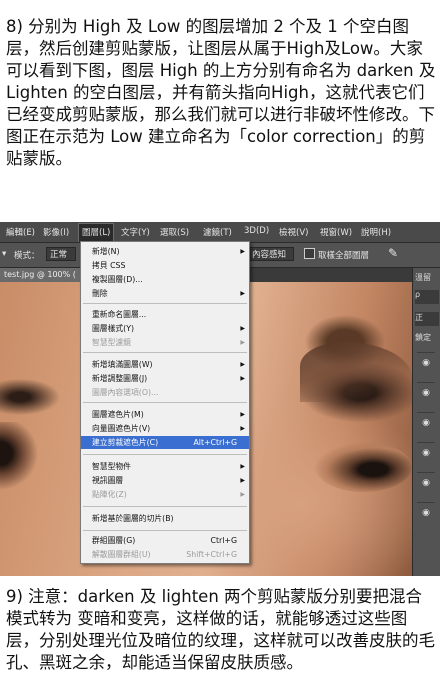  I want to click on menu-filter: 濾鏡(T), so click(217, 232).